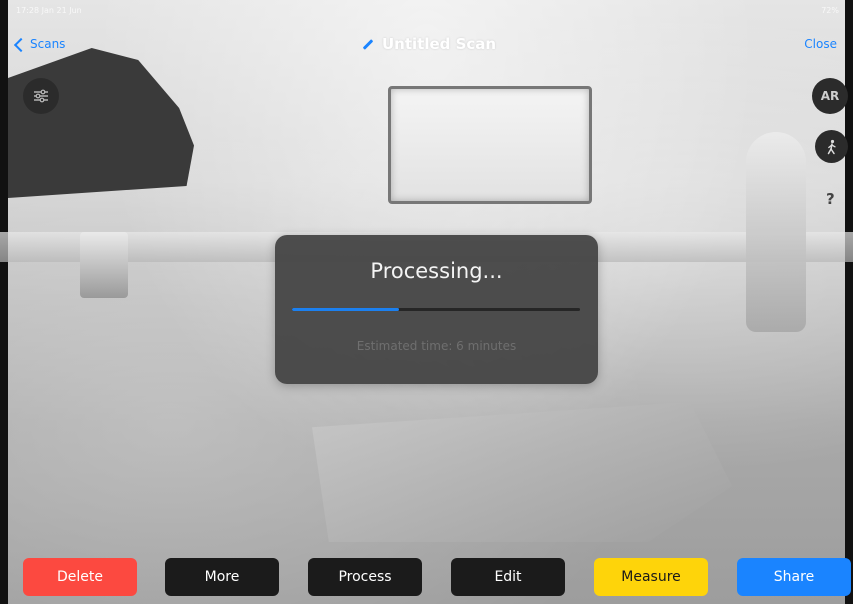 This screenshot has width=853, height=604. Describe the element at coordinates (830, 199) in the screenshot. I see `question-icon: ?` at that location.